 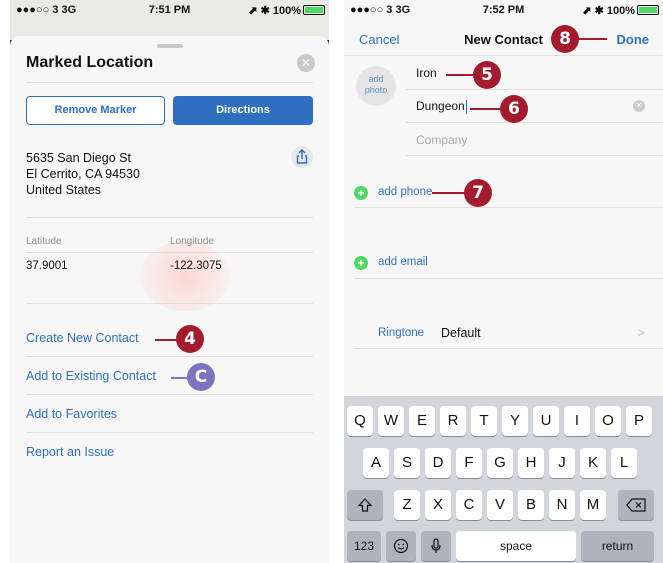 I want to click on add-phone-button: add phone, so click(x=405, y=192).